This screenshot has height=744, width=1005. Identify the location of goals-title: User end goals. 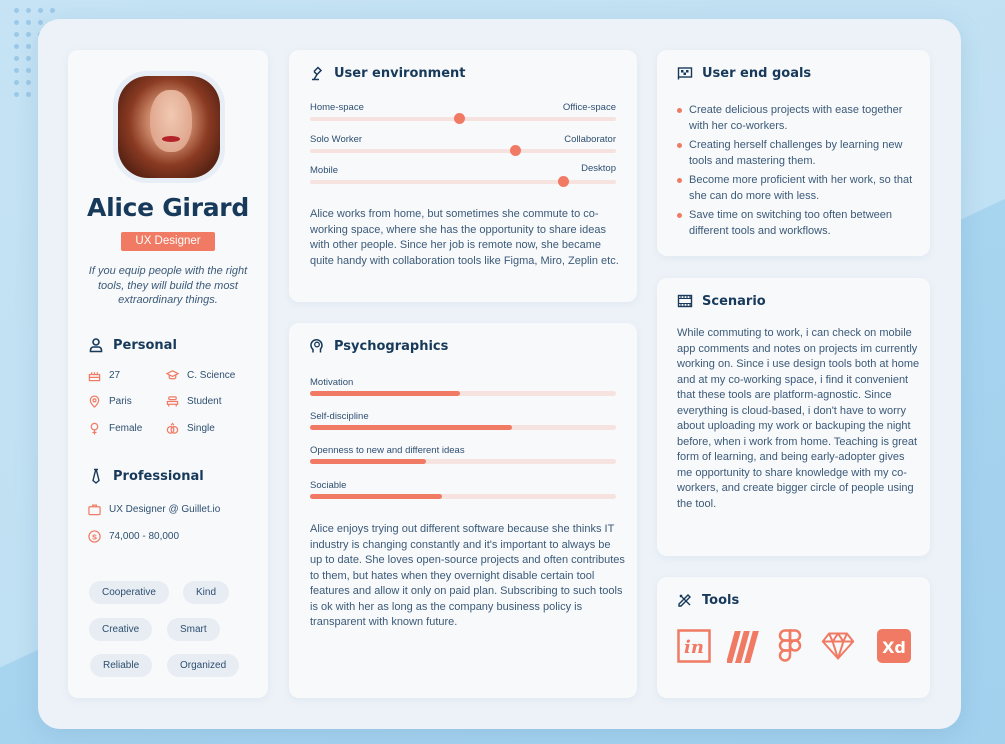
(744, 73).